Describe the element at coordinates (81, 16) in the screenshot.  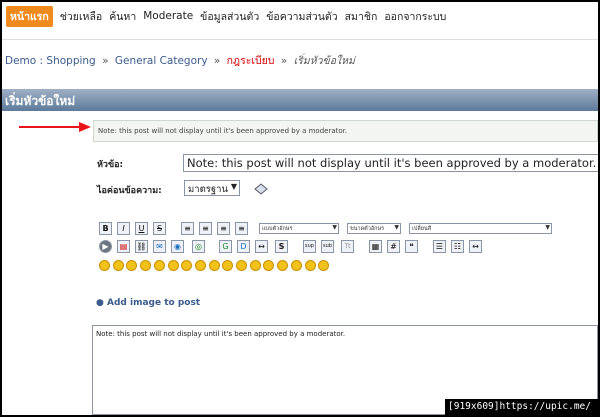
I see `nav-help: ช่วยเหลือ` at that location.